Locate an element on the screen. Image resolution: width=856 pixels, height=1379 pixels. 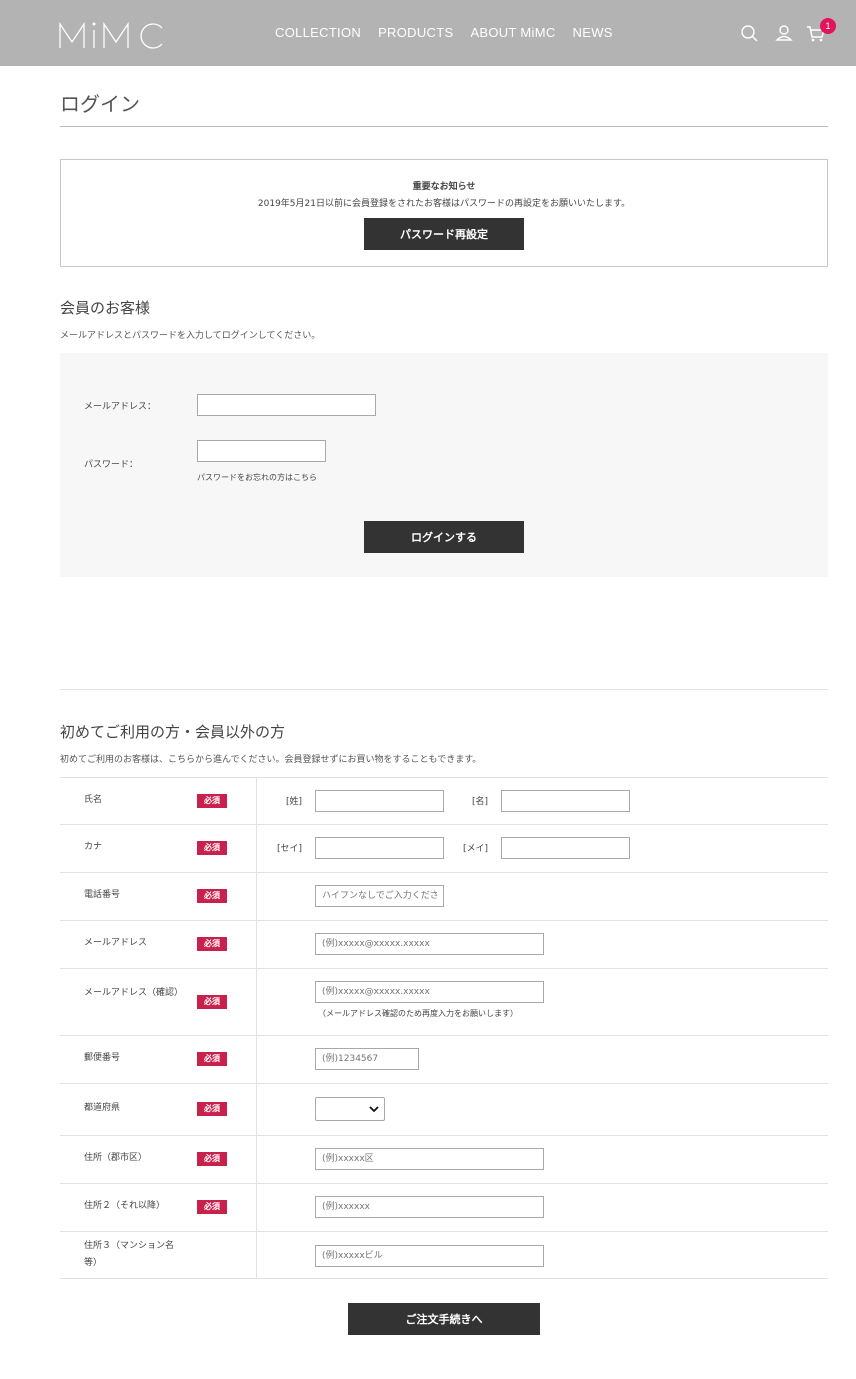
email-label: メールアドレス： is located at coordinates (120, 407).